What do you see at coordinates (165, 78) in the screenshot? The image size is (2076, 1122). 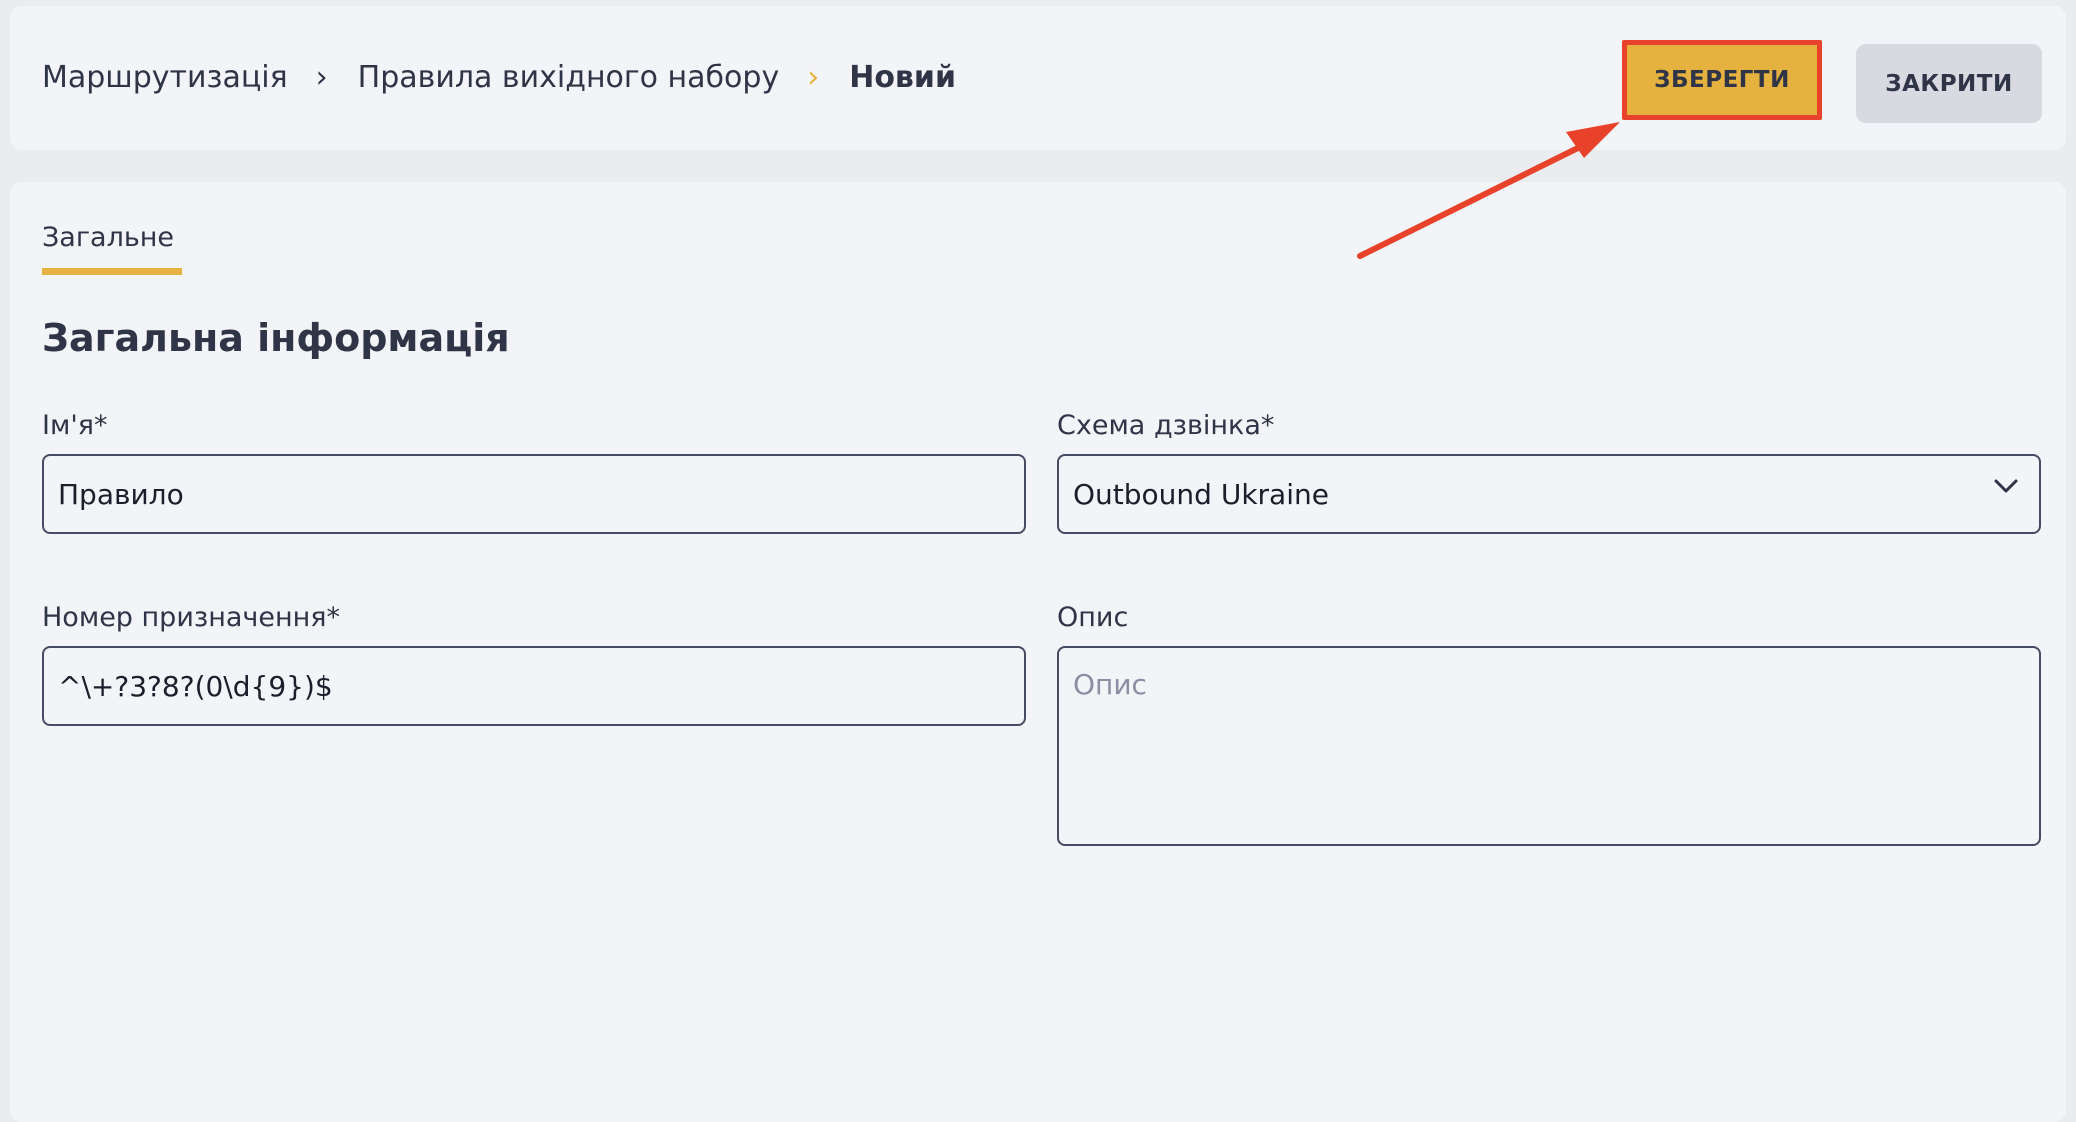 I see `breadcrumb-item-routing: Маршрутизація` at bounding box center [165, 78].